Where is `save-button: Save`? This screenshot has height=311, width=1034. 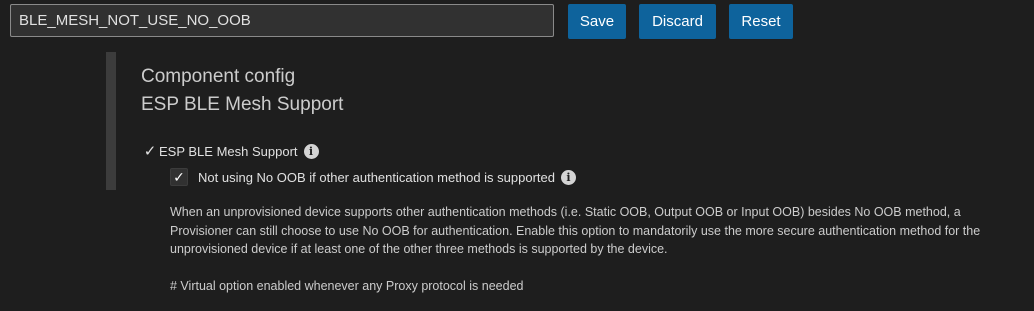 save-button: Save is located at coordinates (597, 21).